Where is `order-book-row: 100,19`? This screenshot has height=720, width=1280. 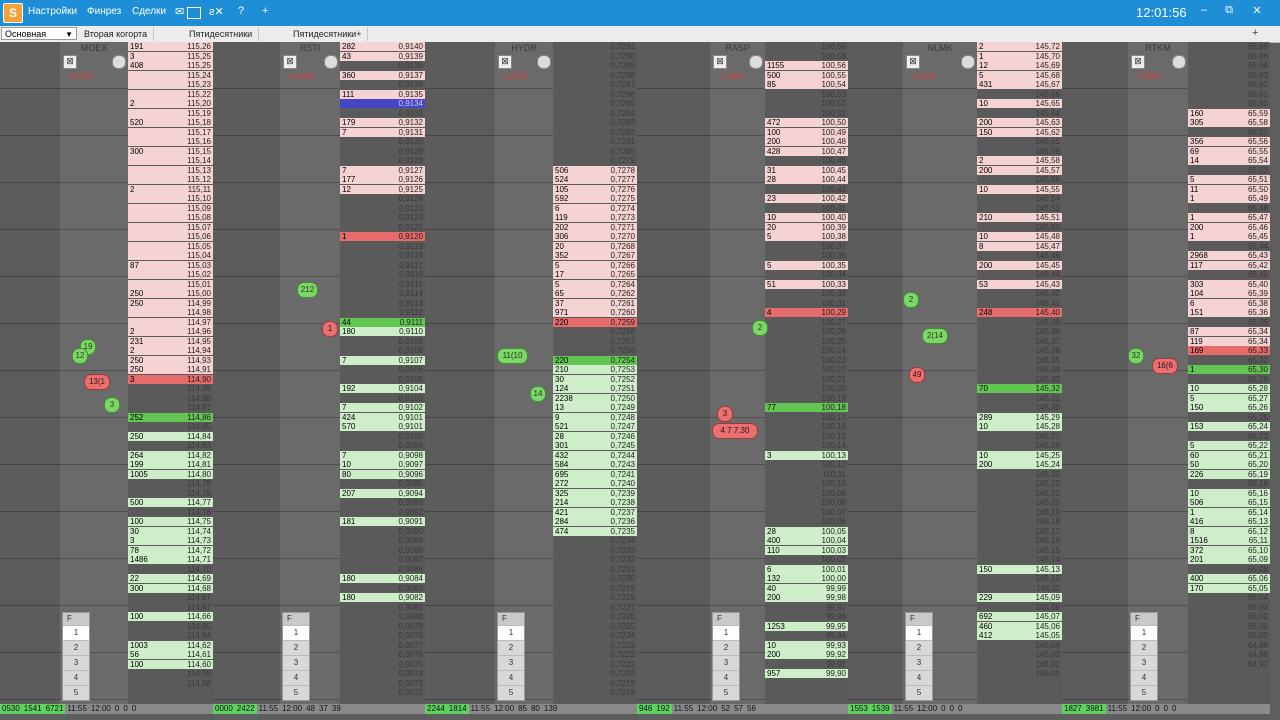
order-book-row: 100,19 is located at coordinates (806, 398).